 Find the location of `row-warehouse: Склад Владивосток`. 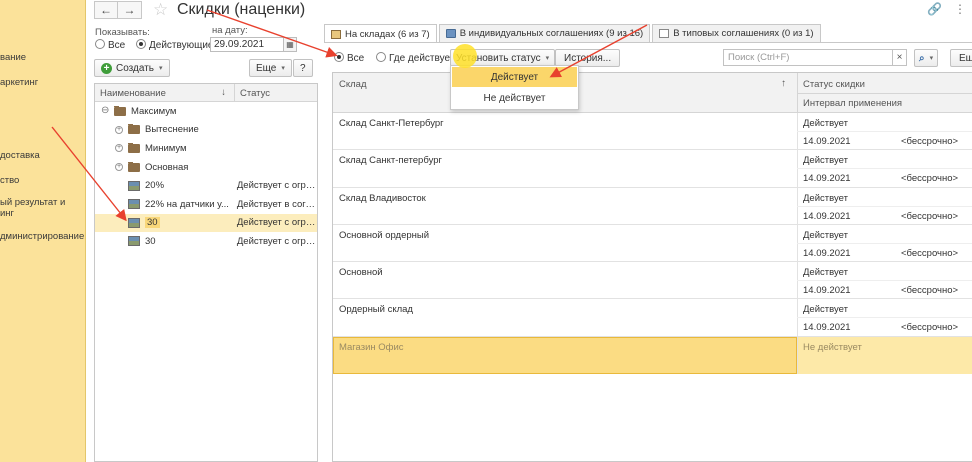

row-warehouse: Склад Владивосток is located at coordinates (382, 198).